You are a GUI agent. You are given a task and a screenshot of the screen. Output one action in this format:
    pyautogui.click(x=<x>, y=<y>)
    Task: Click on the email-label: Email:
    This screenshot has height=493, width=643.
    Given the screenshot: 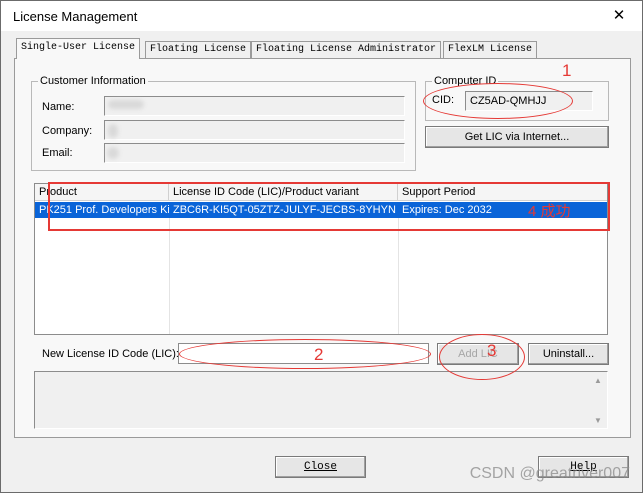 What is the action you would take?
    pyautogui.click(x=57, y=153)
    